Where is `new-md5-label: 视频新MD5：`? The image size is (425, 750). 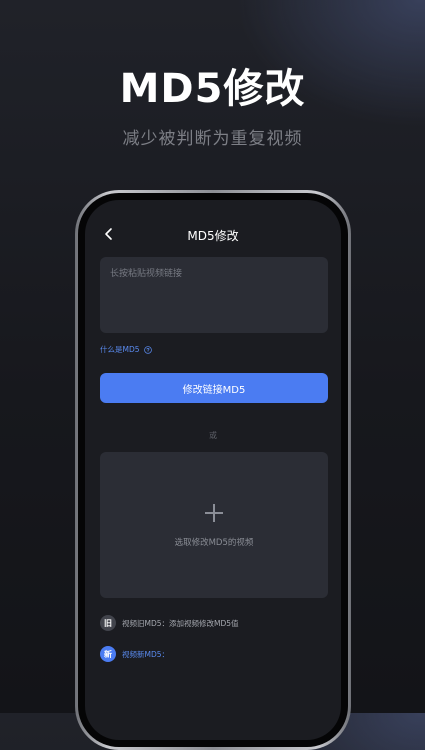
new-md5-label: 视频新MD5： is located at coordinates (146, 654).